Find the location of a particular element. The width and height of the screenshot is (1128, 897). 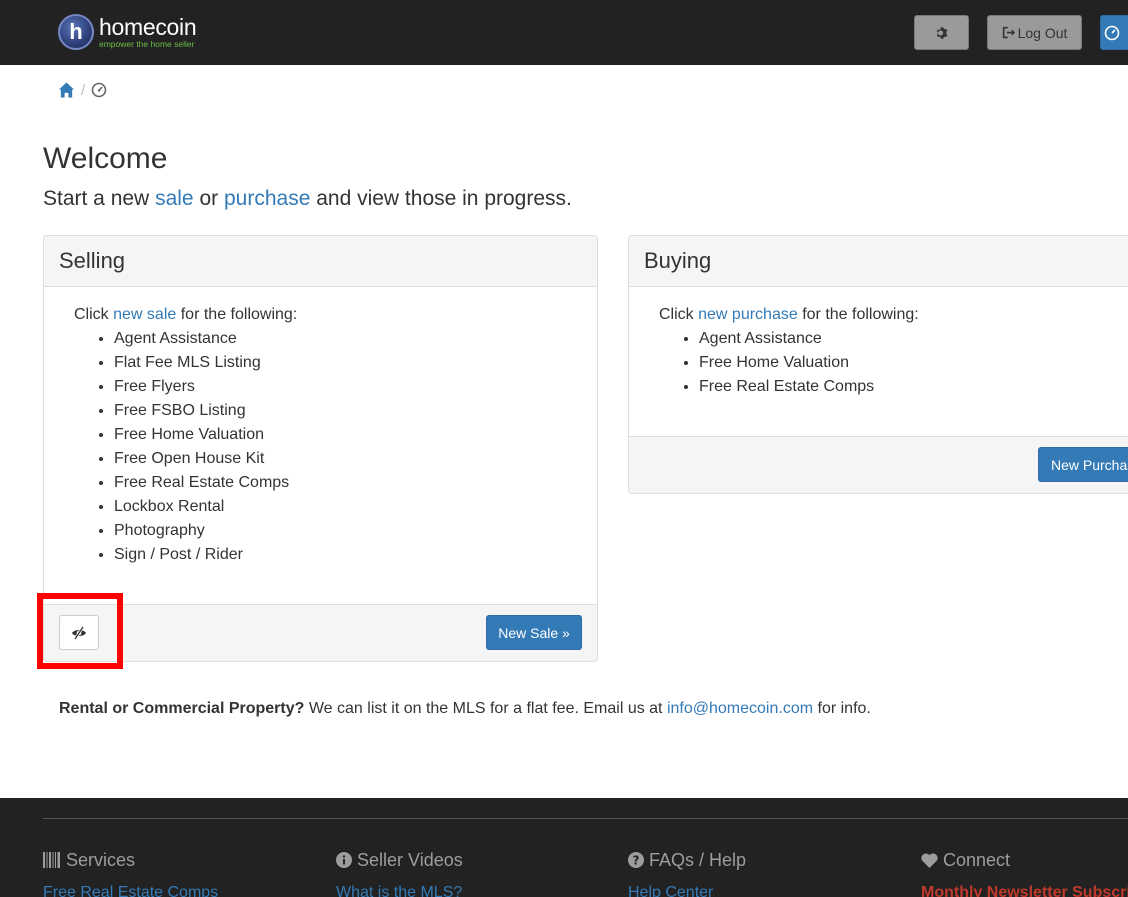

home-icon is located at coordinates (66, 90).